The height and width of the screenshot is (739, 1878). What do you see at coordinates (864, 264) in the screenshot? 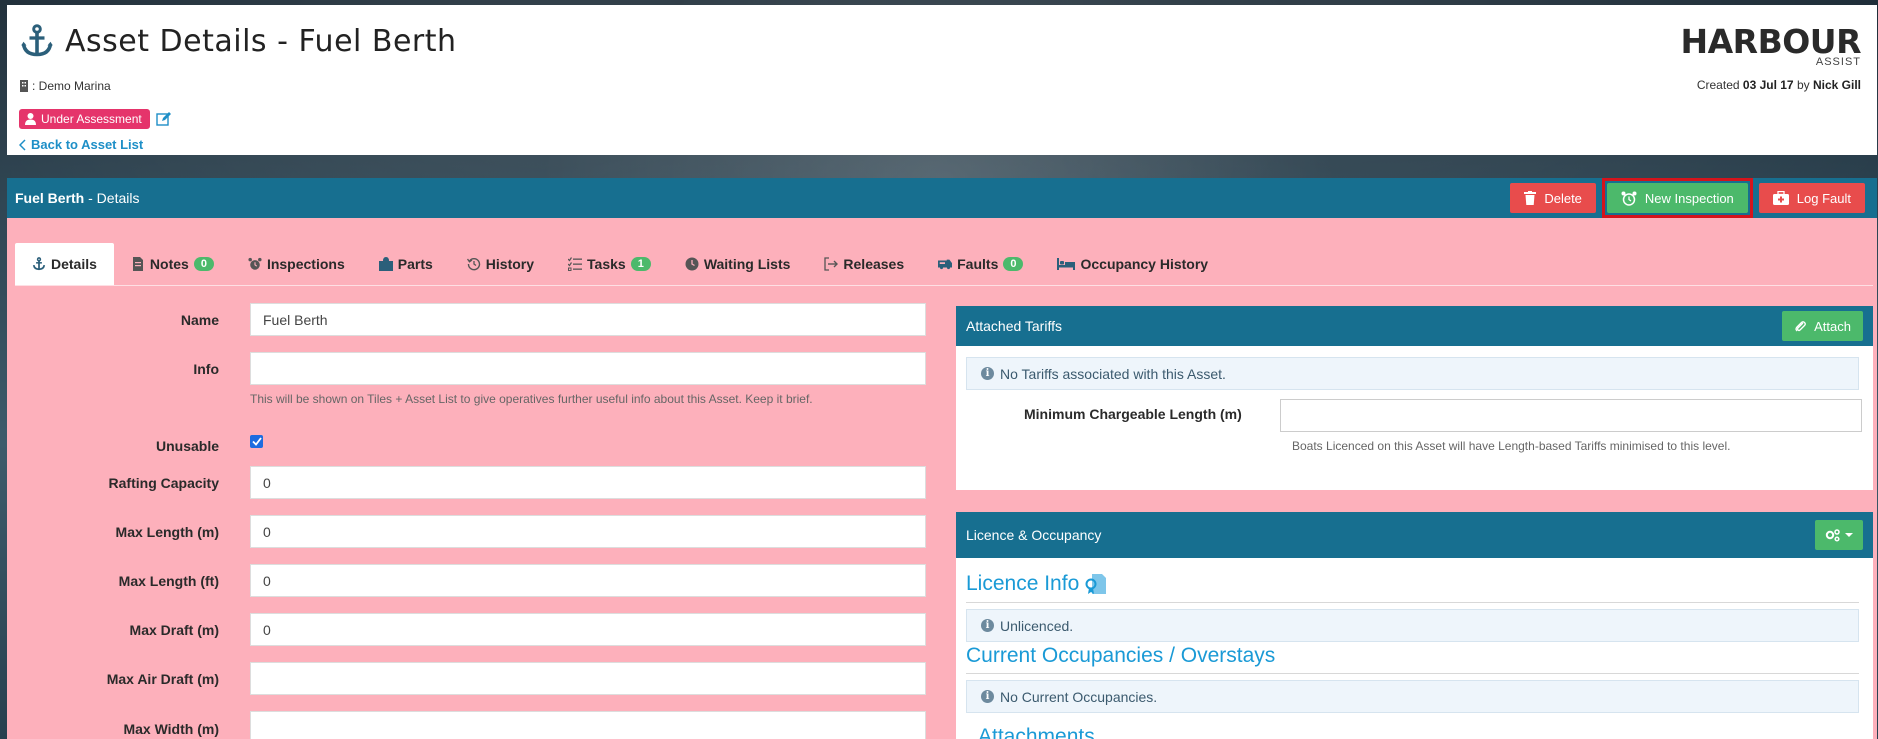
I see `tab-releases: Releases` at bounding box center [864, 264].